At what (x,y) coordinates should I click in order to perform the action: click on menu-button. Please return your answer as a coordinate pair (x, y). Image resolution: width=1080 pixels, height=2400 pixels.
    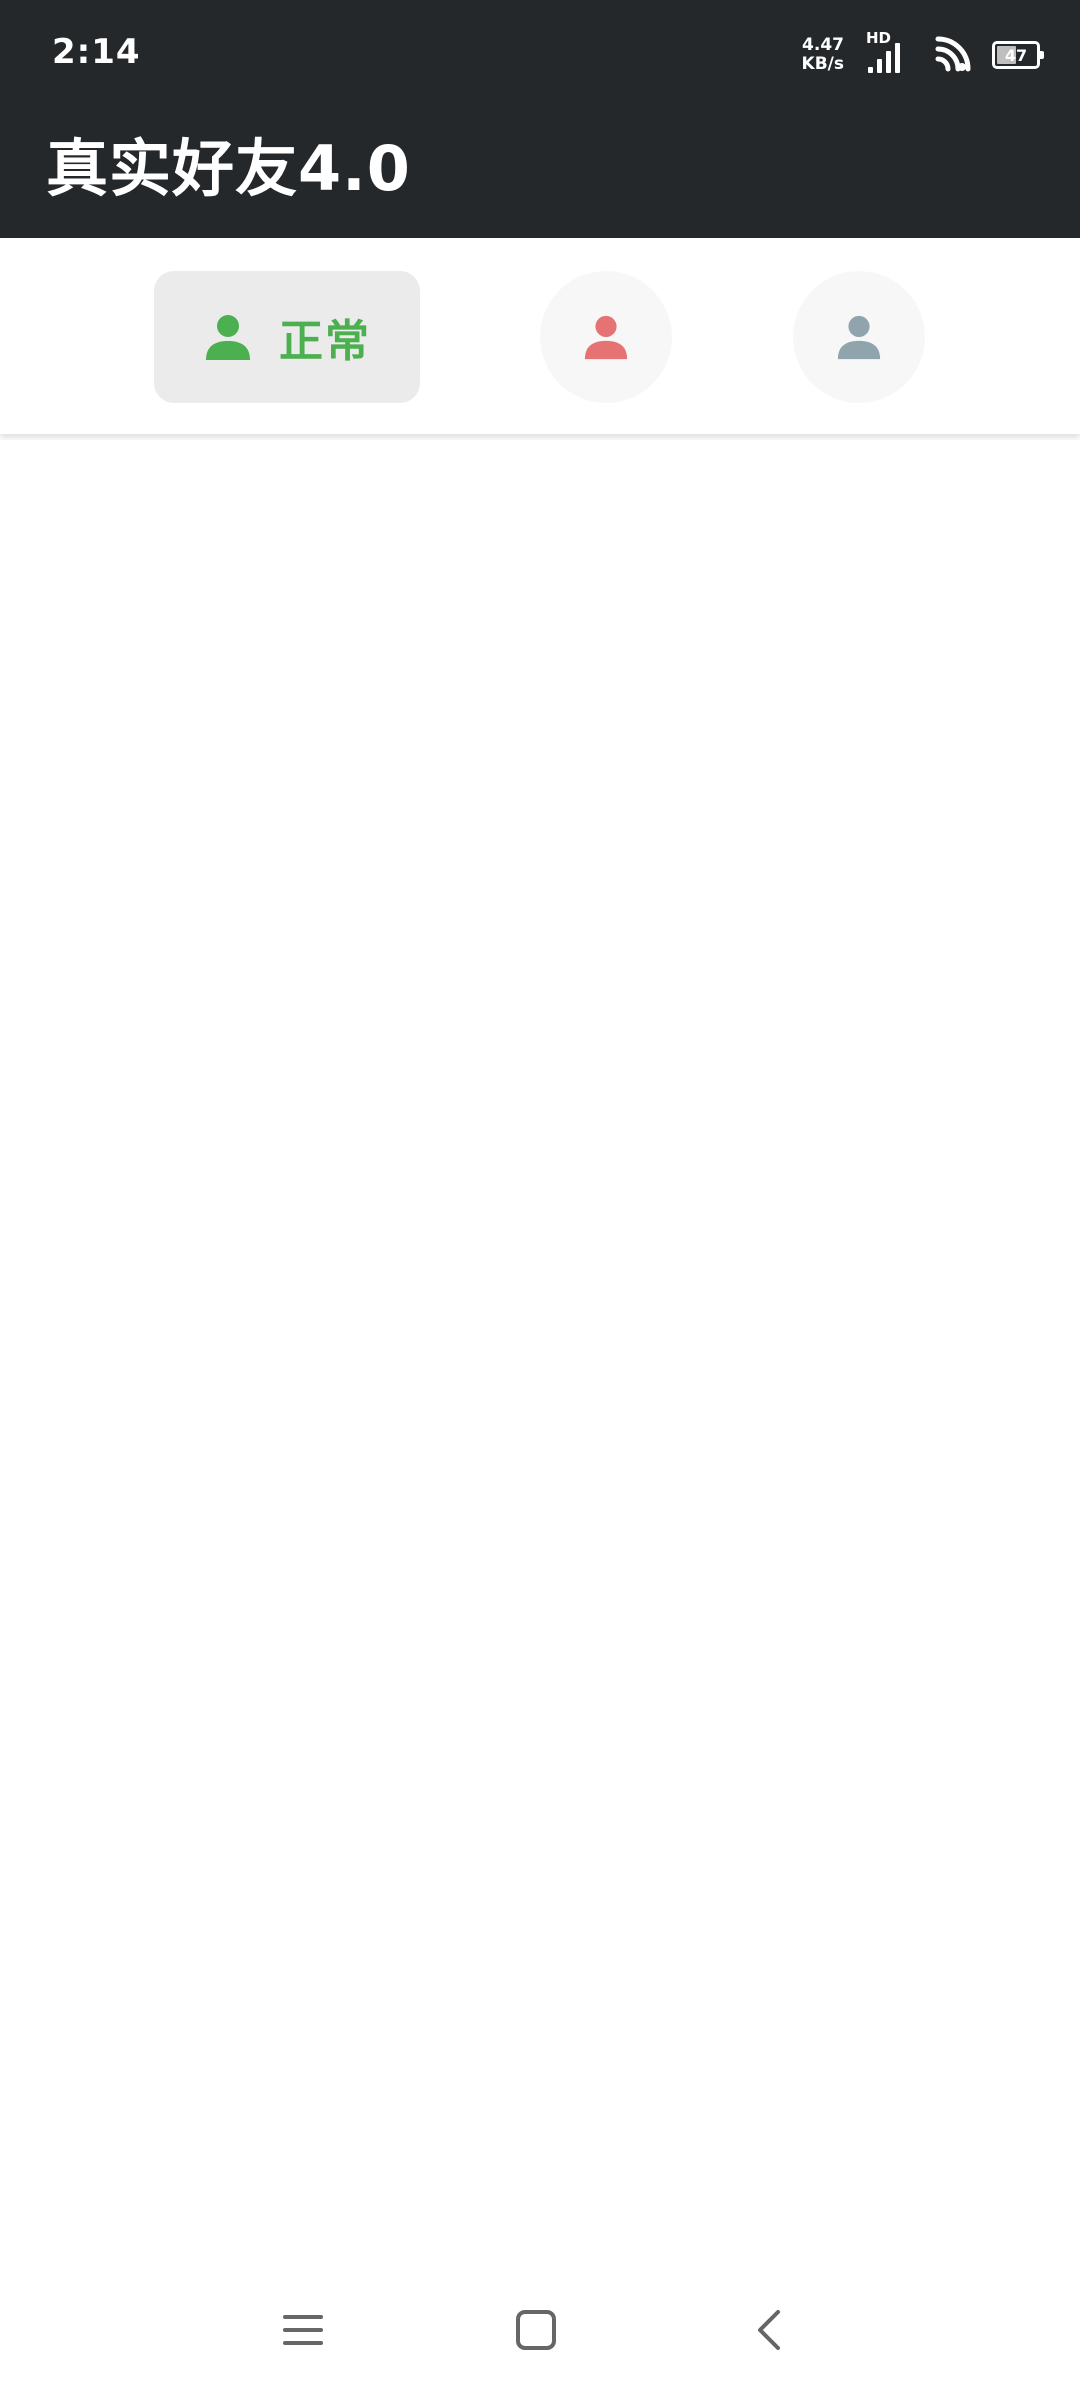
    Looking at the image, I should click on (303, 2330).